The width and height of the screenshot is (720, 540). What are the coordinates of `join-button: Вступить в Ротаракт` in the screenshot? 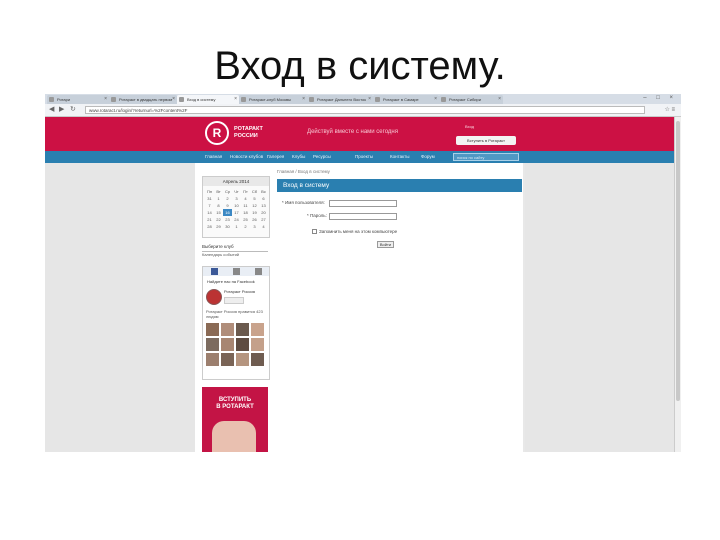 It's located at (486, 140).